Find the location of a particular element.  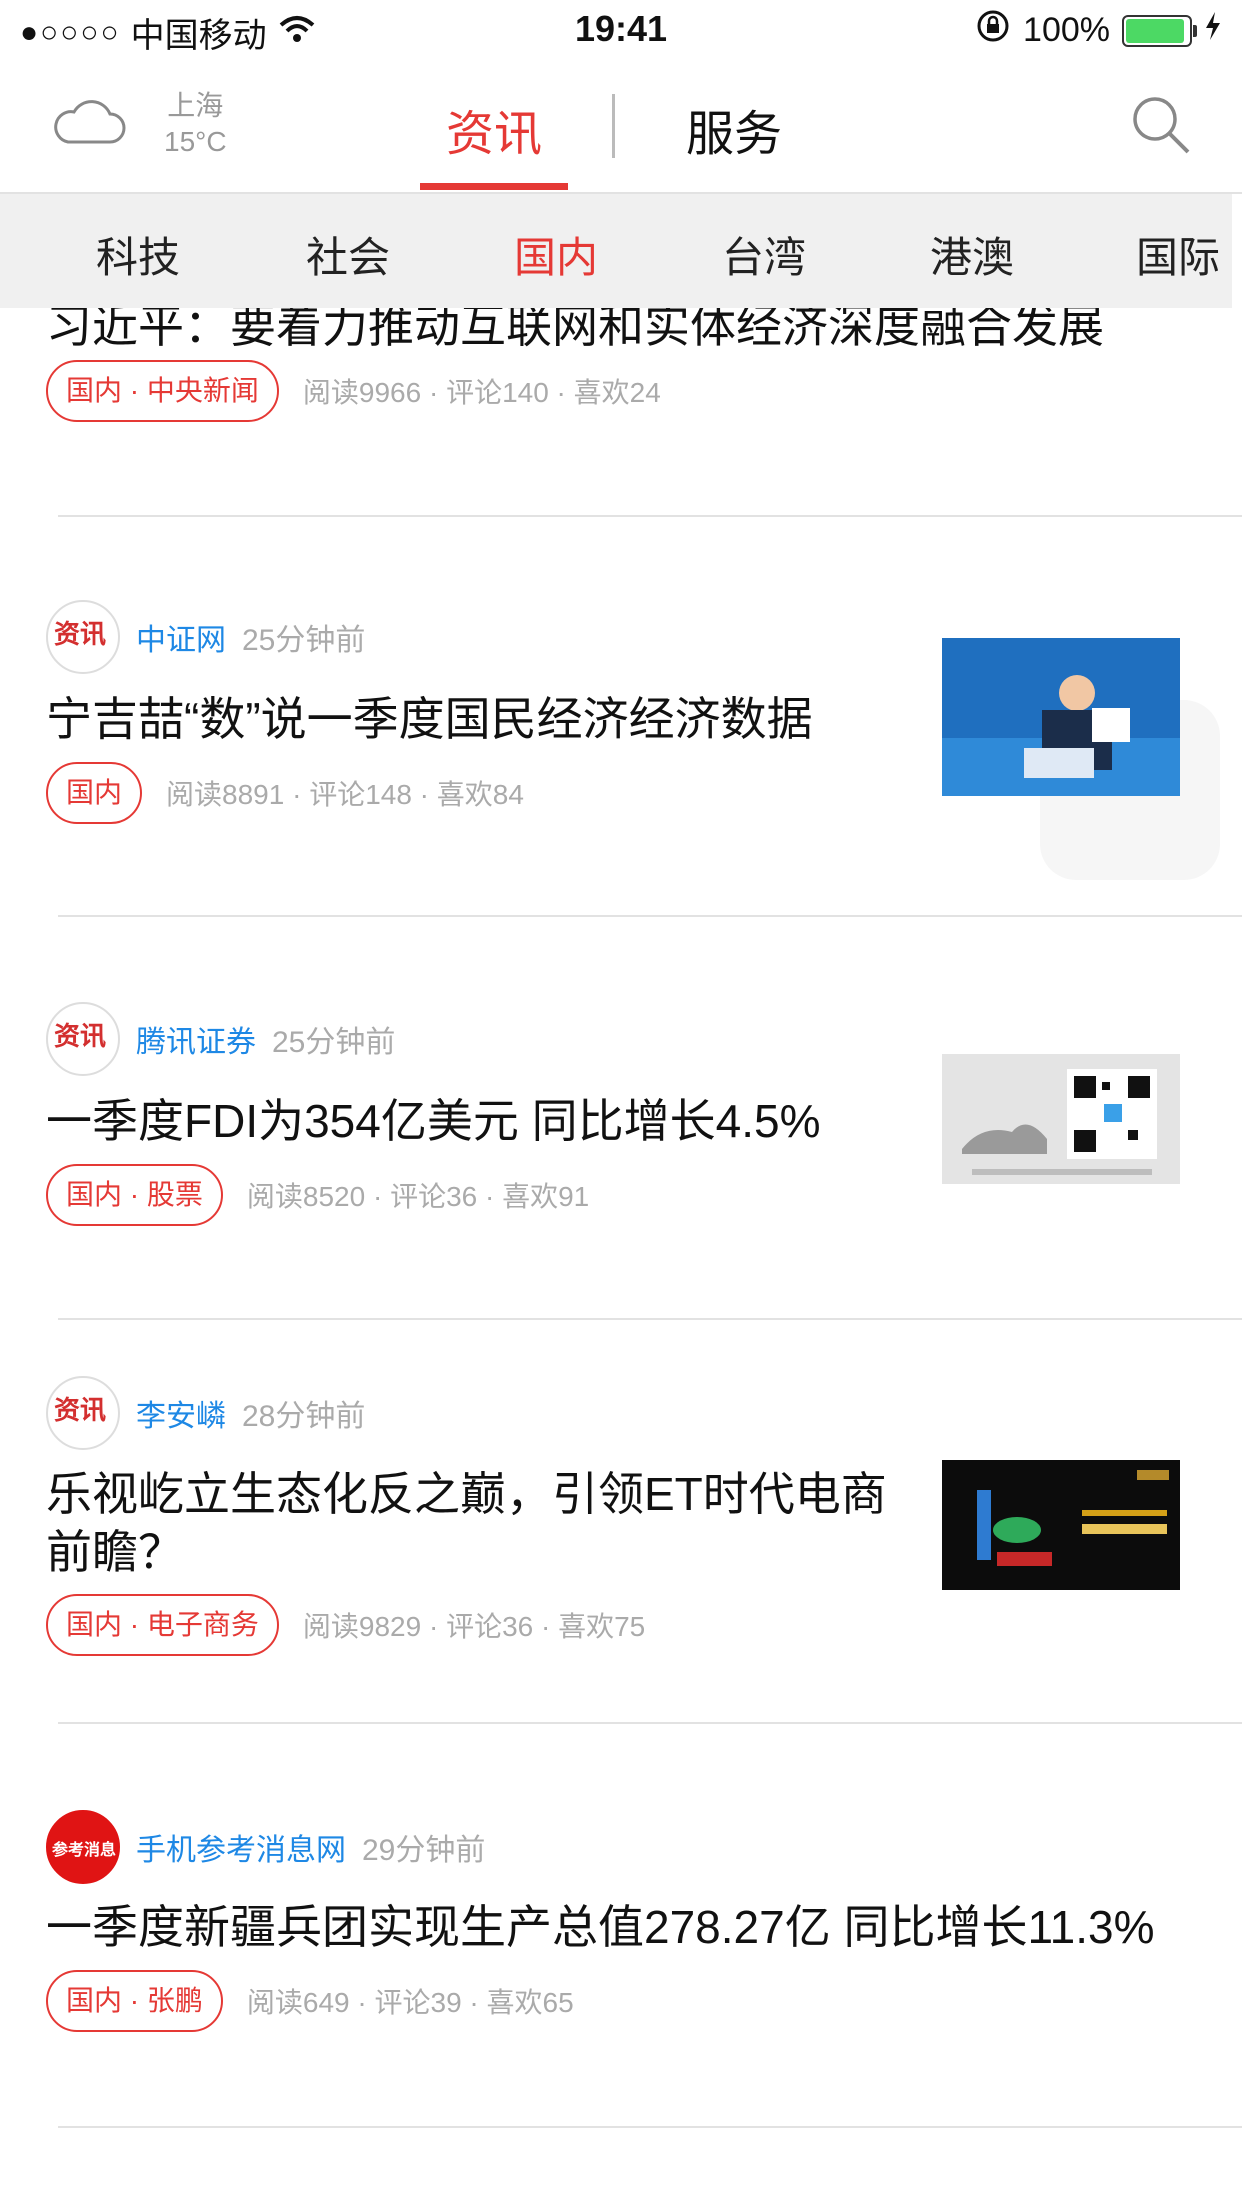

article-title: 乐视屹立生态化反之巅，引领ET时代电商前瞻？ is located at coordinates (476, 1523).